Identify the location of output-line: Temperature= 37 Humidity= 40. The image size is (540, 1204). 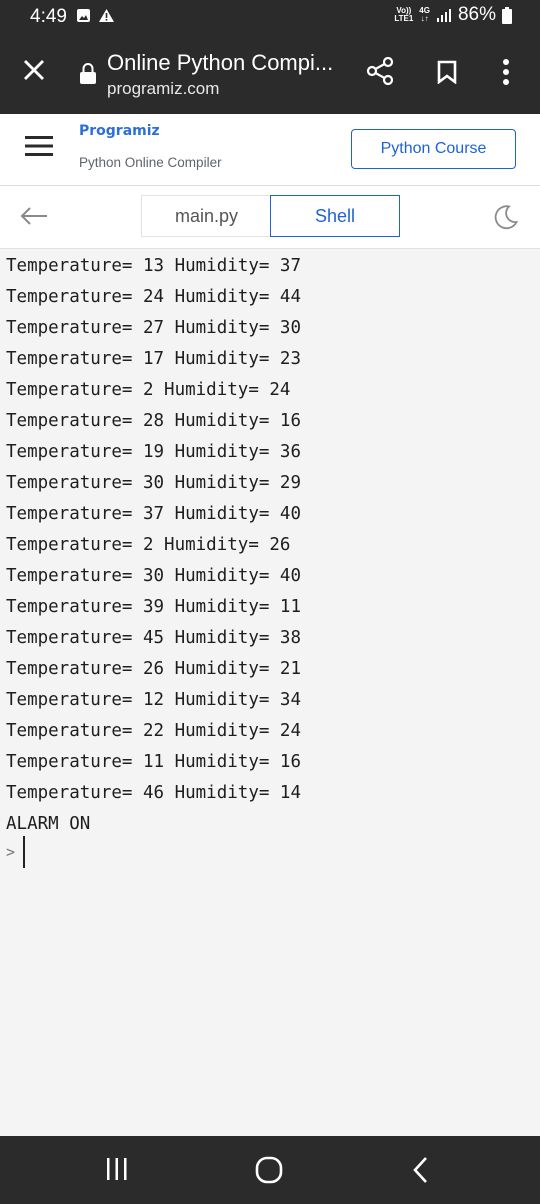
(154, 514).